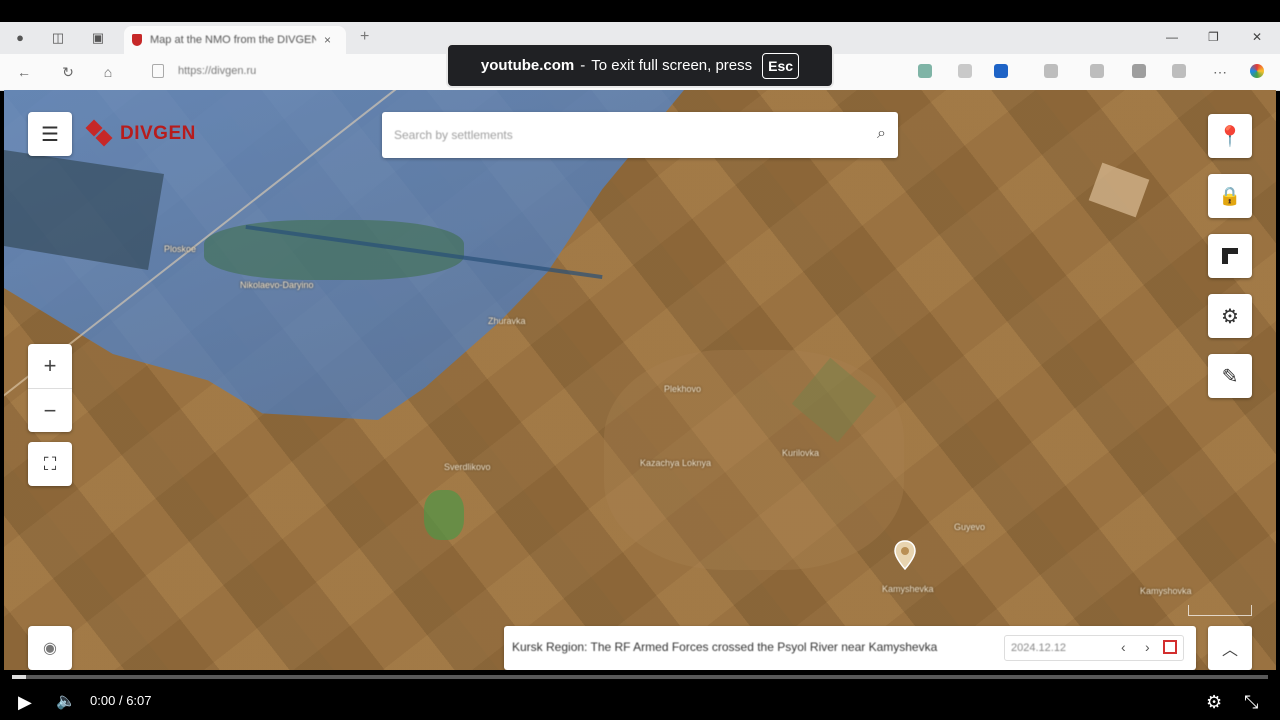 The width and height of the screenshot is (1280, 720). What do you see at coordinates (139, 700) in the screenshot?
I see `time-total: 6:07` at bounding box center [139, 700].